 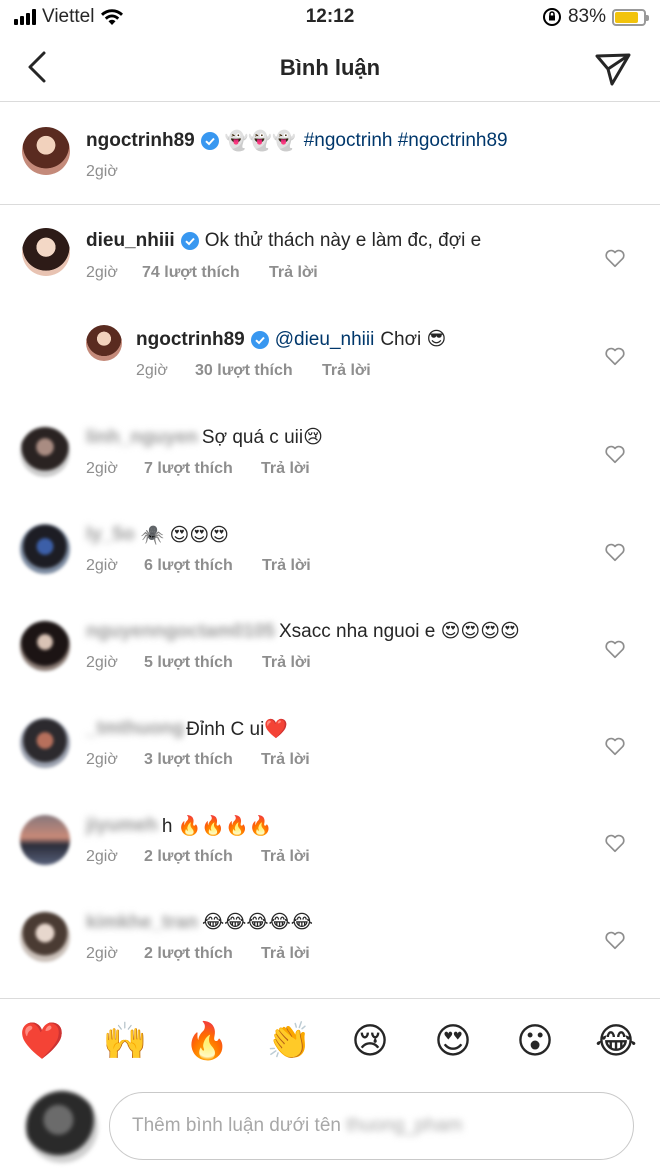 What do you see at coordinates (616, 1041) in the screenshot?
I see `emoji-laugh-button: 😂` at bounding box center [616, 1041].